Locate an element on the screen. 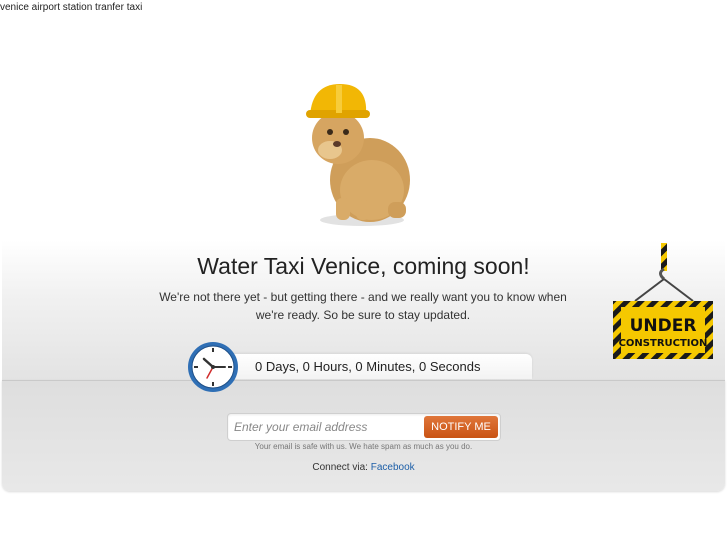 The image size is (727, 545). signup-form: NOTIFY ME is located at coordinates (364, 427).